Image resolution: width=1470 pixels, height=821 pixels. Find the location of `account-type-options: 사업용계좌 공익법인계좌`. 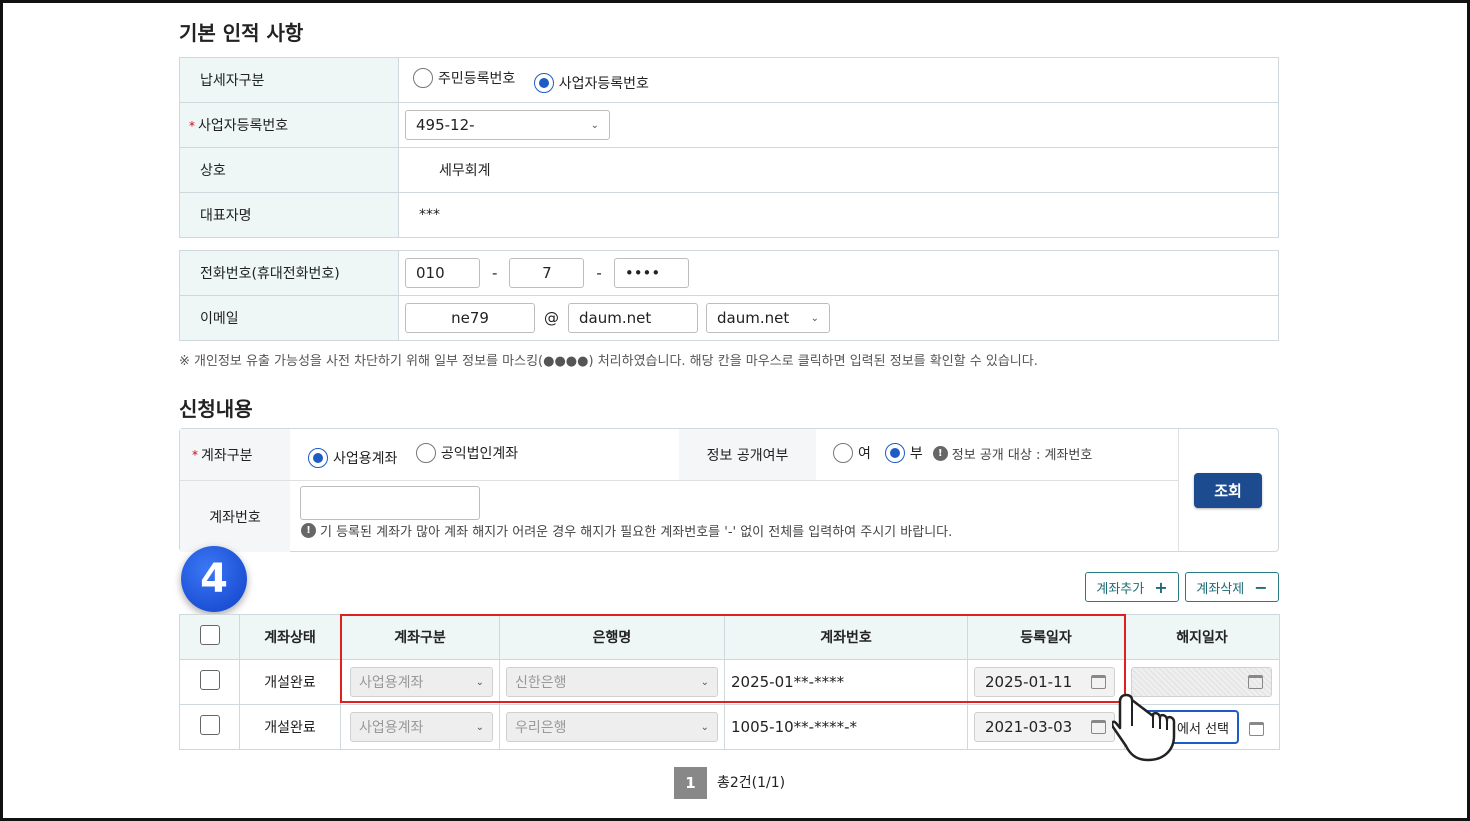

account-type-options: 사업용계좌 공익법인계좌 is located at coordinates (420, 455).